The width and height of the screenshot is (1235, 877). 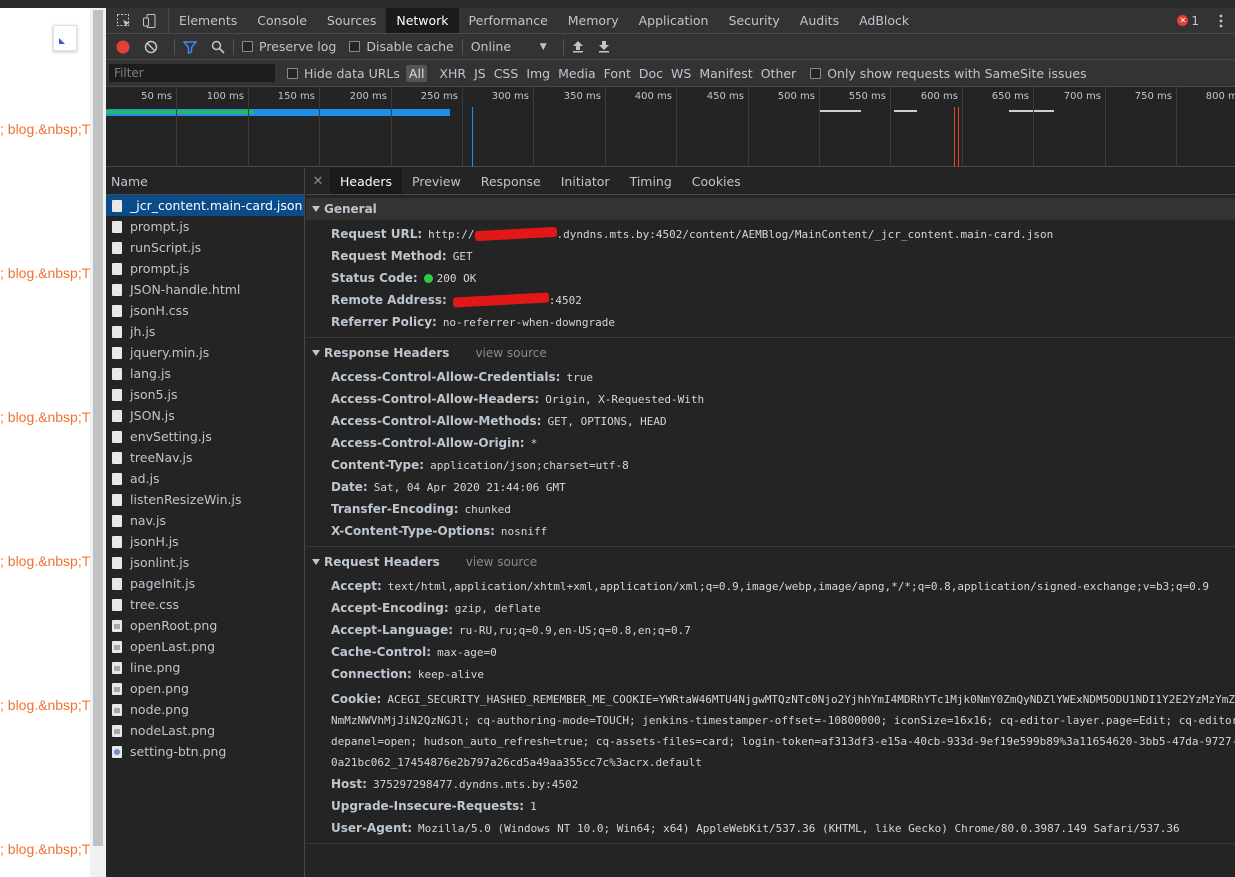 I want to click on request-row: jquery.min.js, so click(x=205, y=352).